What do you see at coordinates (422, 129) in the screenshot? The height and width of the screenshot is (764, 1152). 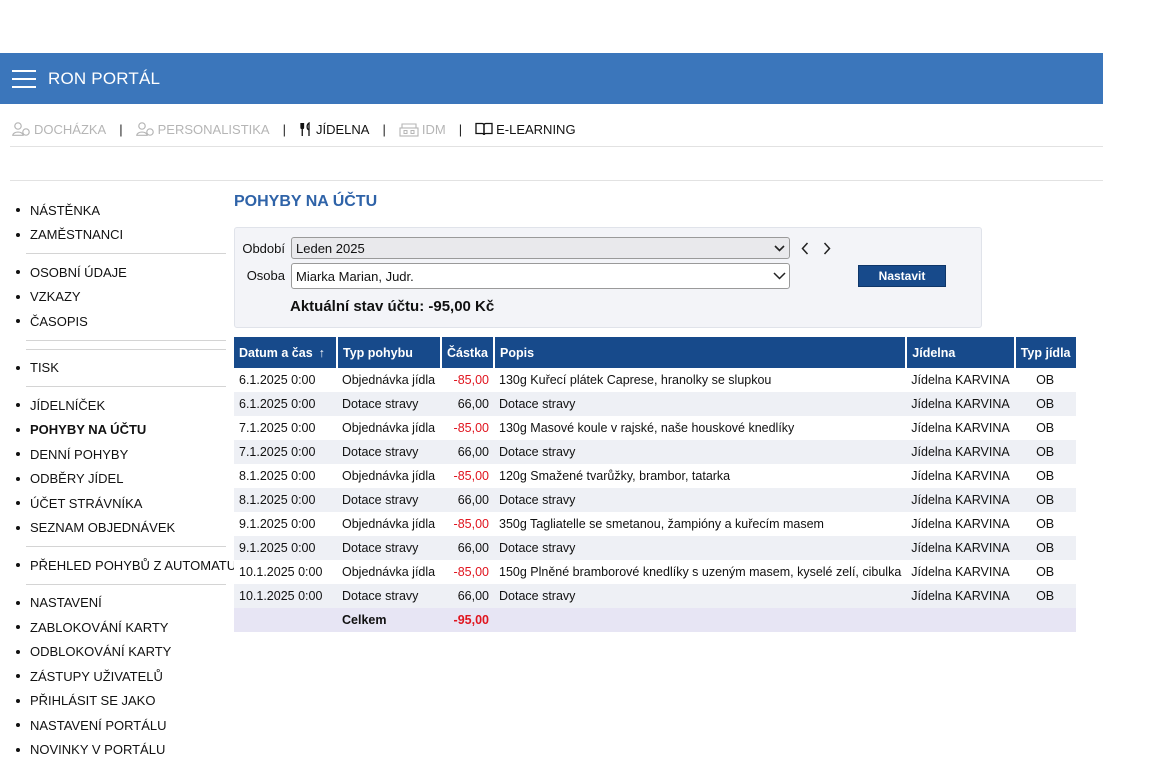 I see `nav-item-idm: IDM` at bounding box center [422, 129].